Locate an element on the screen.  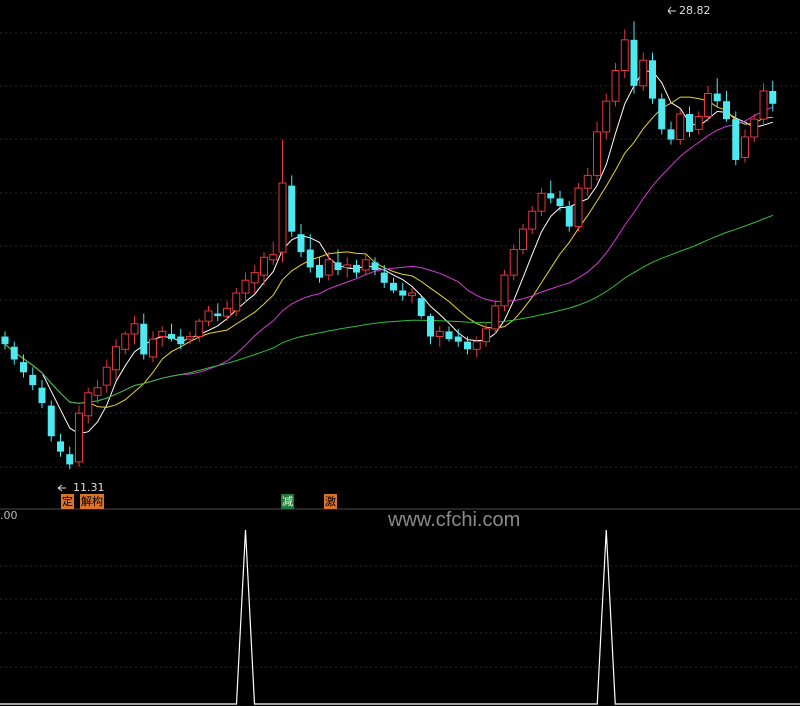
high-price-label: 28.82 is located at coordinates (695, 10).